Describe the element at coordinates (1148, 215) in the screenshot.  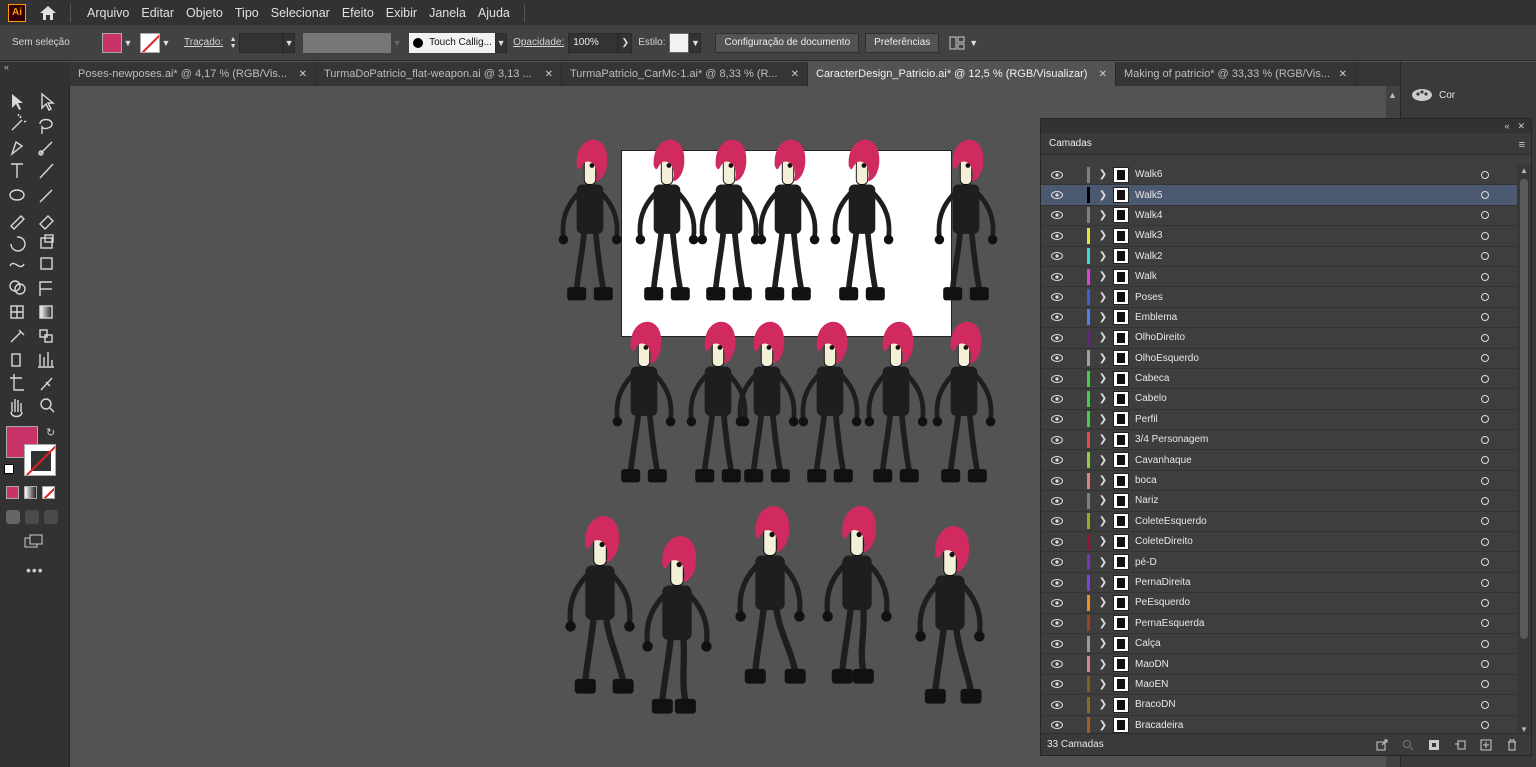
I see `layer-name: Walk4` at that location.